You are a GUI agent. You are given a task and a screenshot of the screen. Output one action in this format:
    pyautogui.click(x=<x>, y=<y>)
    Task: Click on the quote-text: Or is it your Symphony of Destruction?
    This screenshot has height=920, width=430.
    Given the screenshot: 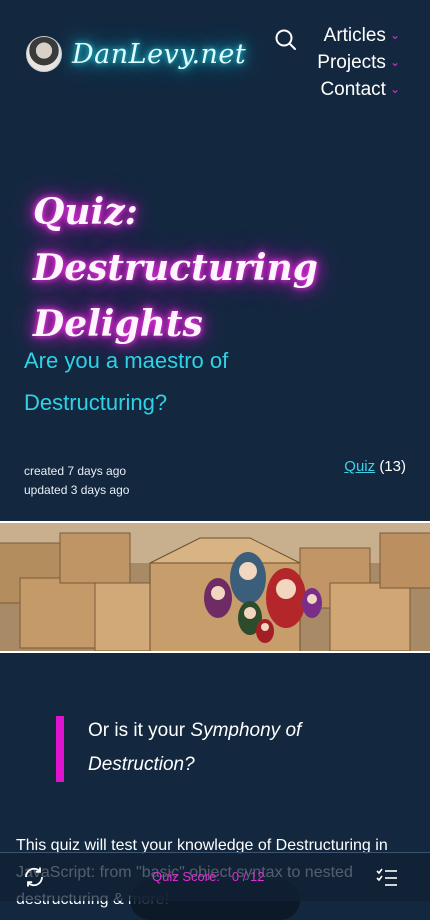 What is the action you would take?
    pyautogui.click(x=222, y=748)
    